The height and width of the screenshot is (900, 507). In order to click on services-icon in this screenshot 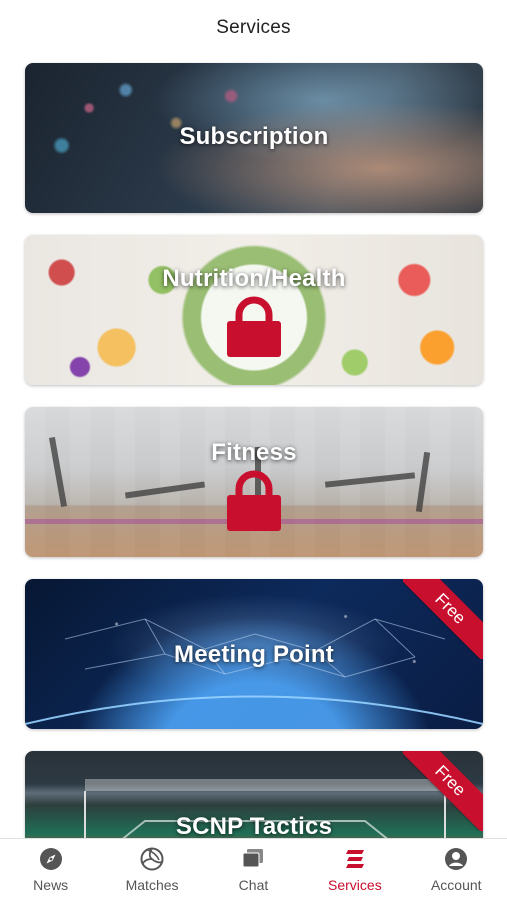, I will do `click(355, 859)`.